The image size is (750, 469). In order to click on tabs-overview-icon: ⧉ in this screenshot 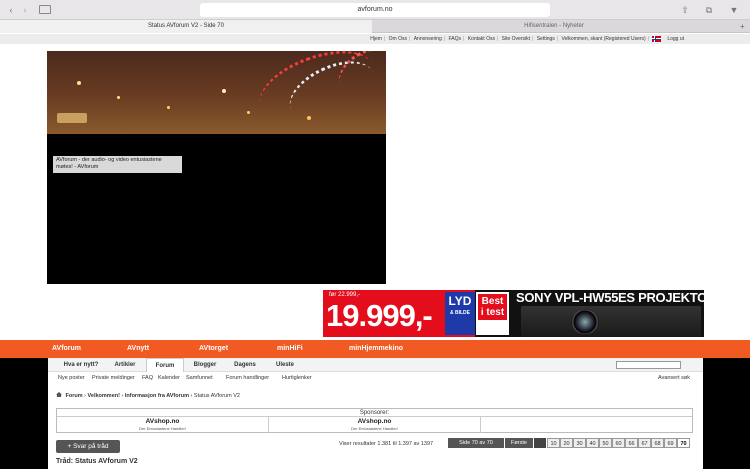, I will do `click(709, 10)`.